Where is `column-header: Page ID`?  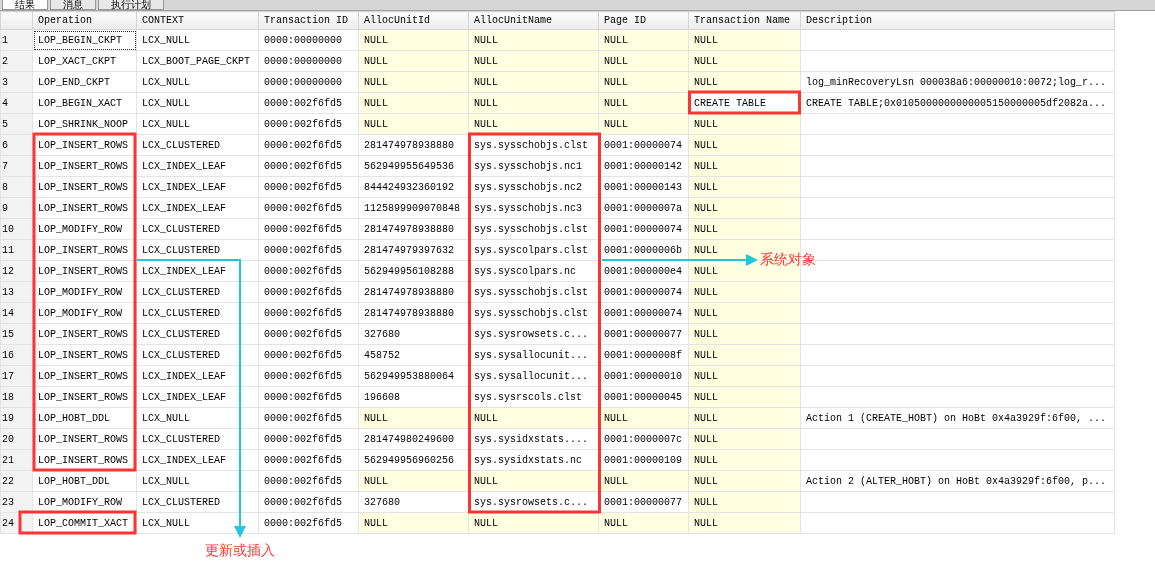
column-header: Page ID is located at coordinates (643, 20).